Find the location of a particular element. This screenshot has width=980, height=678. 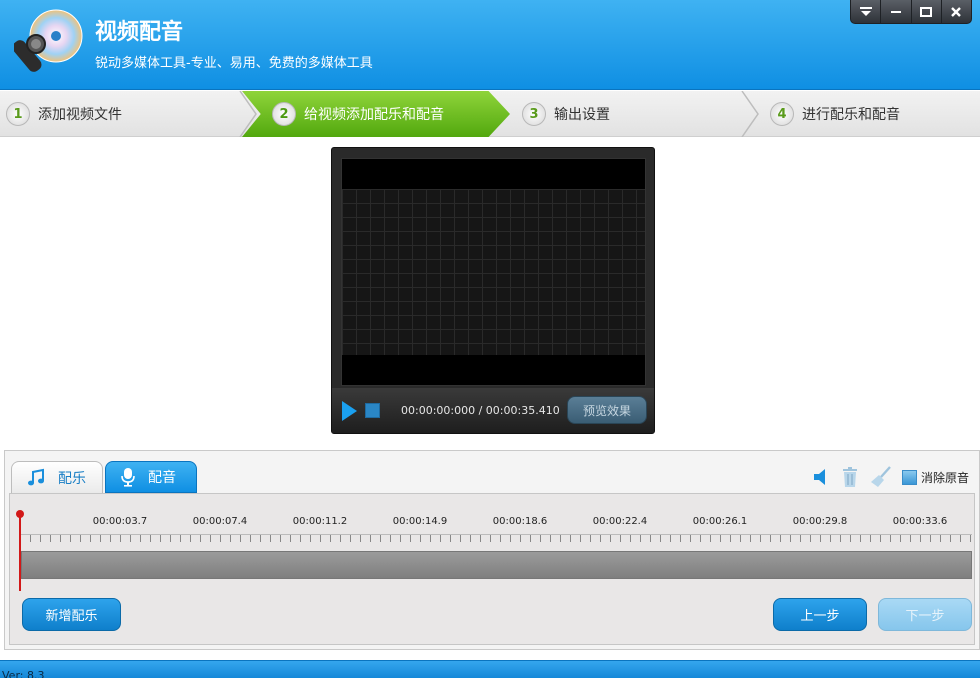

status-bar: Ver: 8.3 is located at coordinates (490, 669).